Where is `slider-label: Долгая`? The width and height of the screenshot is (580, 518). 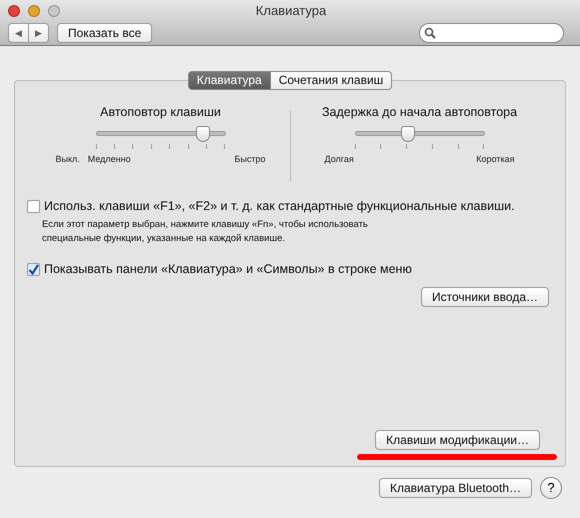 slider-label: Долгая is located at coordinates (339, 159).